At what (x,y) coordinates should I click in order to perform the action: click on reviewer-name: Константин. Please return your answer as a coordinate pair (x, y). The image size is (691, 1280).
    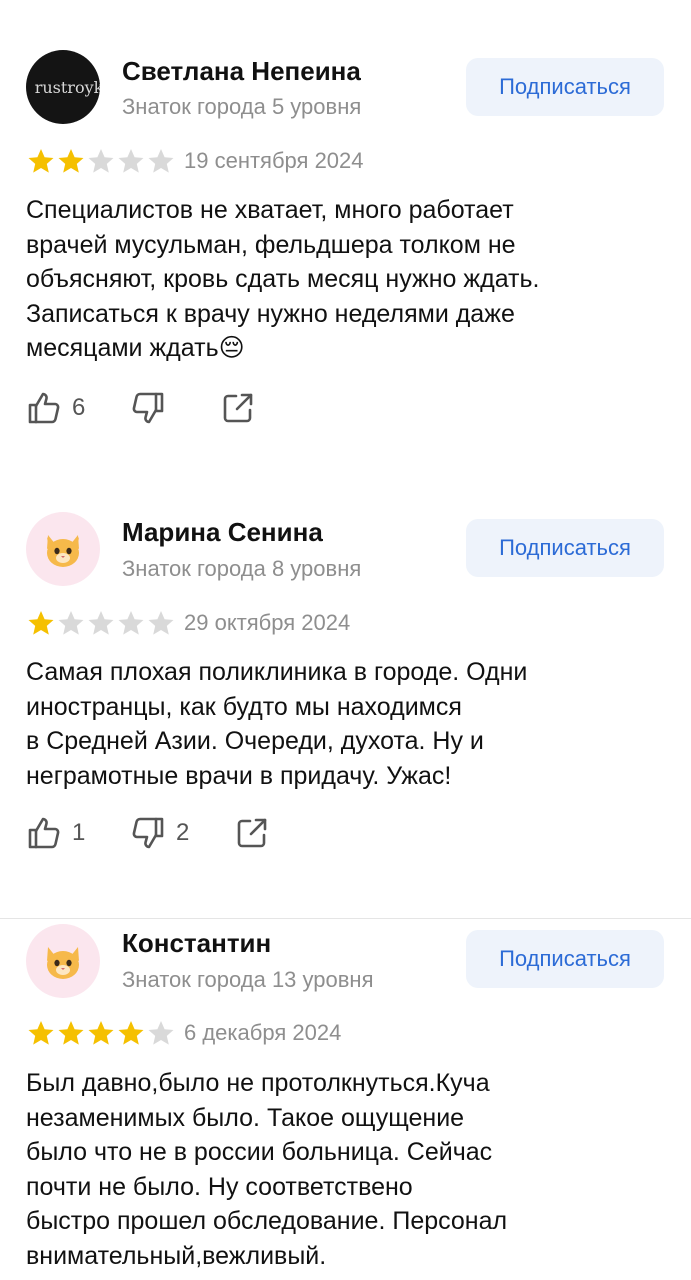
    Looking at the image, I should click on (196, 943).